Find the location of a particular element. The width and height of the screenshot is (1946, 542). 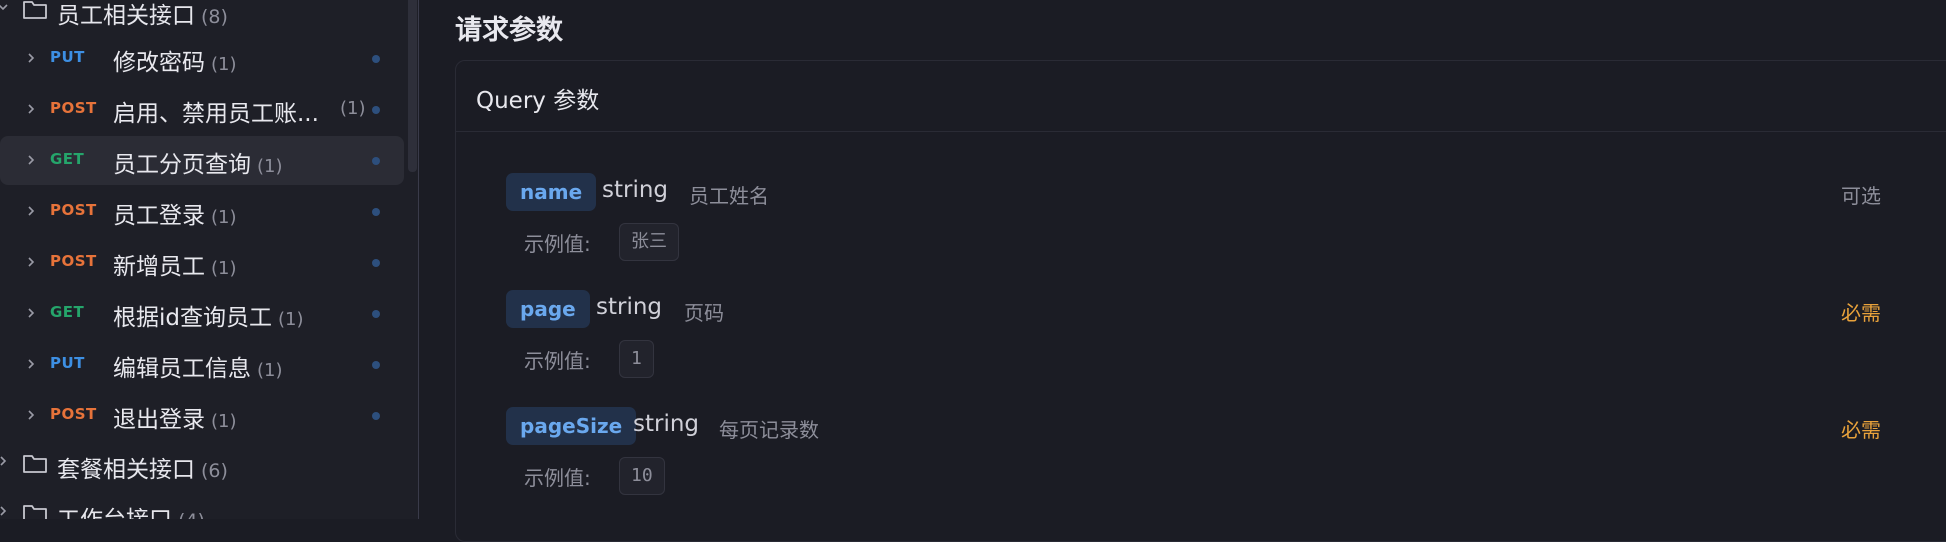

param-name-chip: page is located at coordinates (548, 309).